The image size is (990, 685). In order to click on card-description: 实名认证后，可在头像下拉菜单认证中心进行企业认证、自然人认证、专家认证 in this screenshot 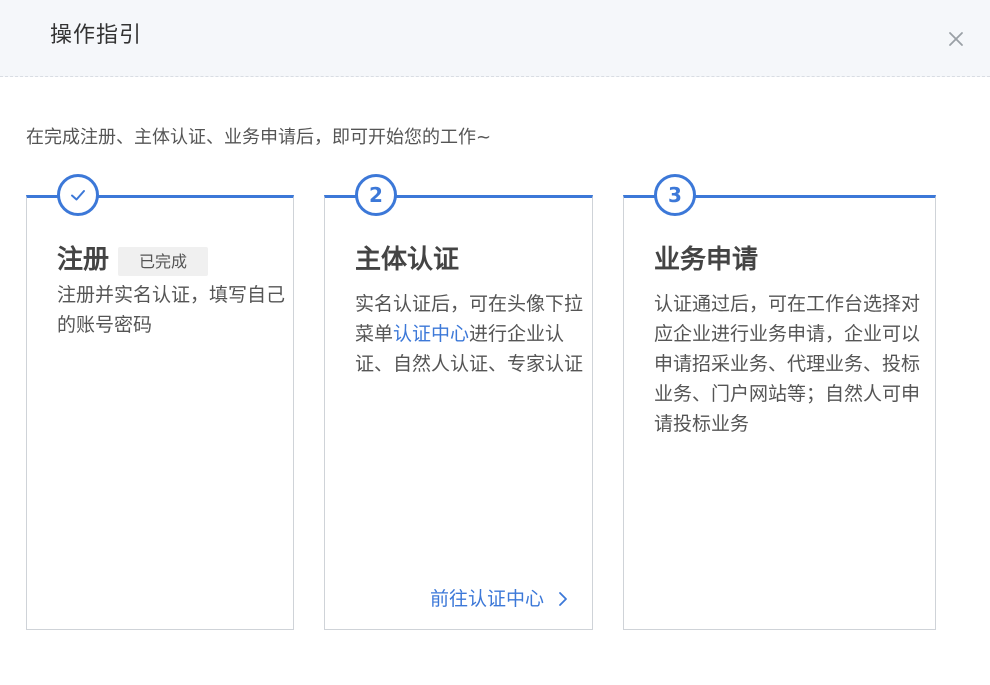, I will do `click(469, 334)`.